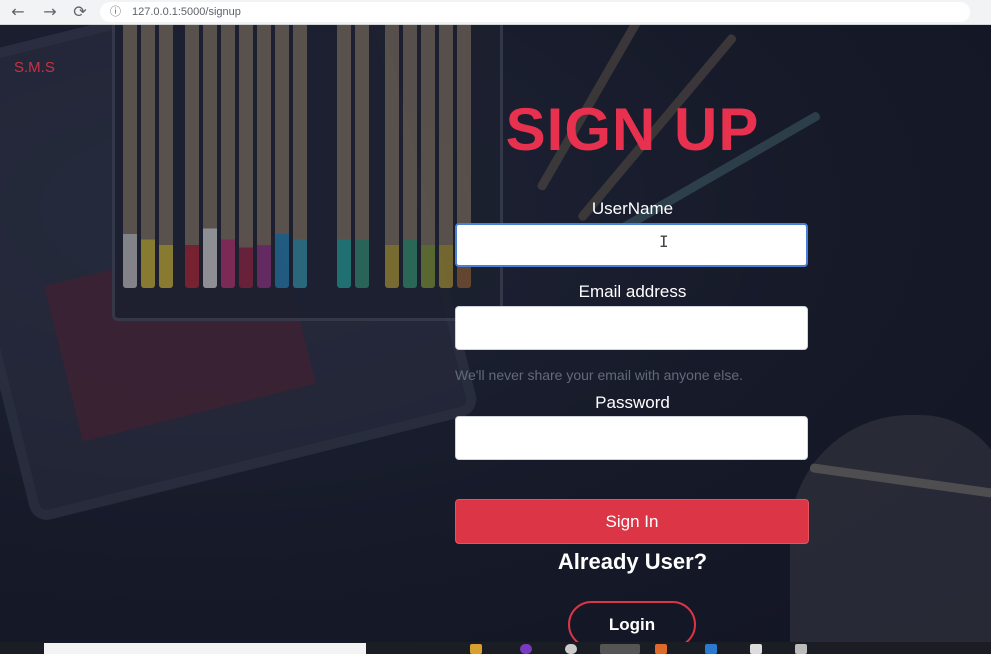 The height and width of the screenshot is (654, 991). What do you see at coordinates (495, 648) in the screenshot?
I see `os-taskbar` at bounding box center [495, 648].